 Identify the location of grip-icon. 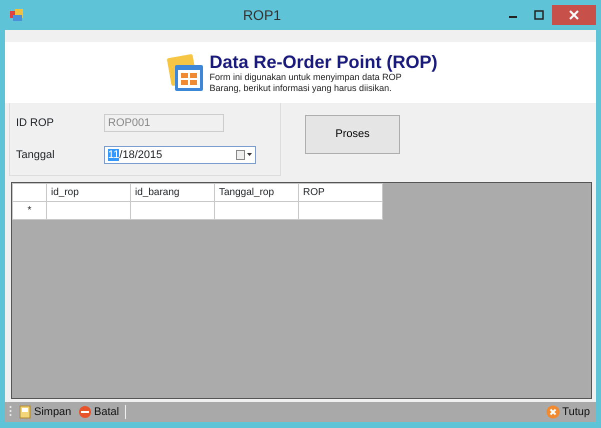
(10, 412).